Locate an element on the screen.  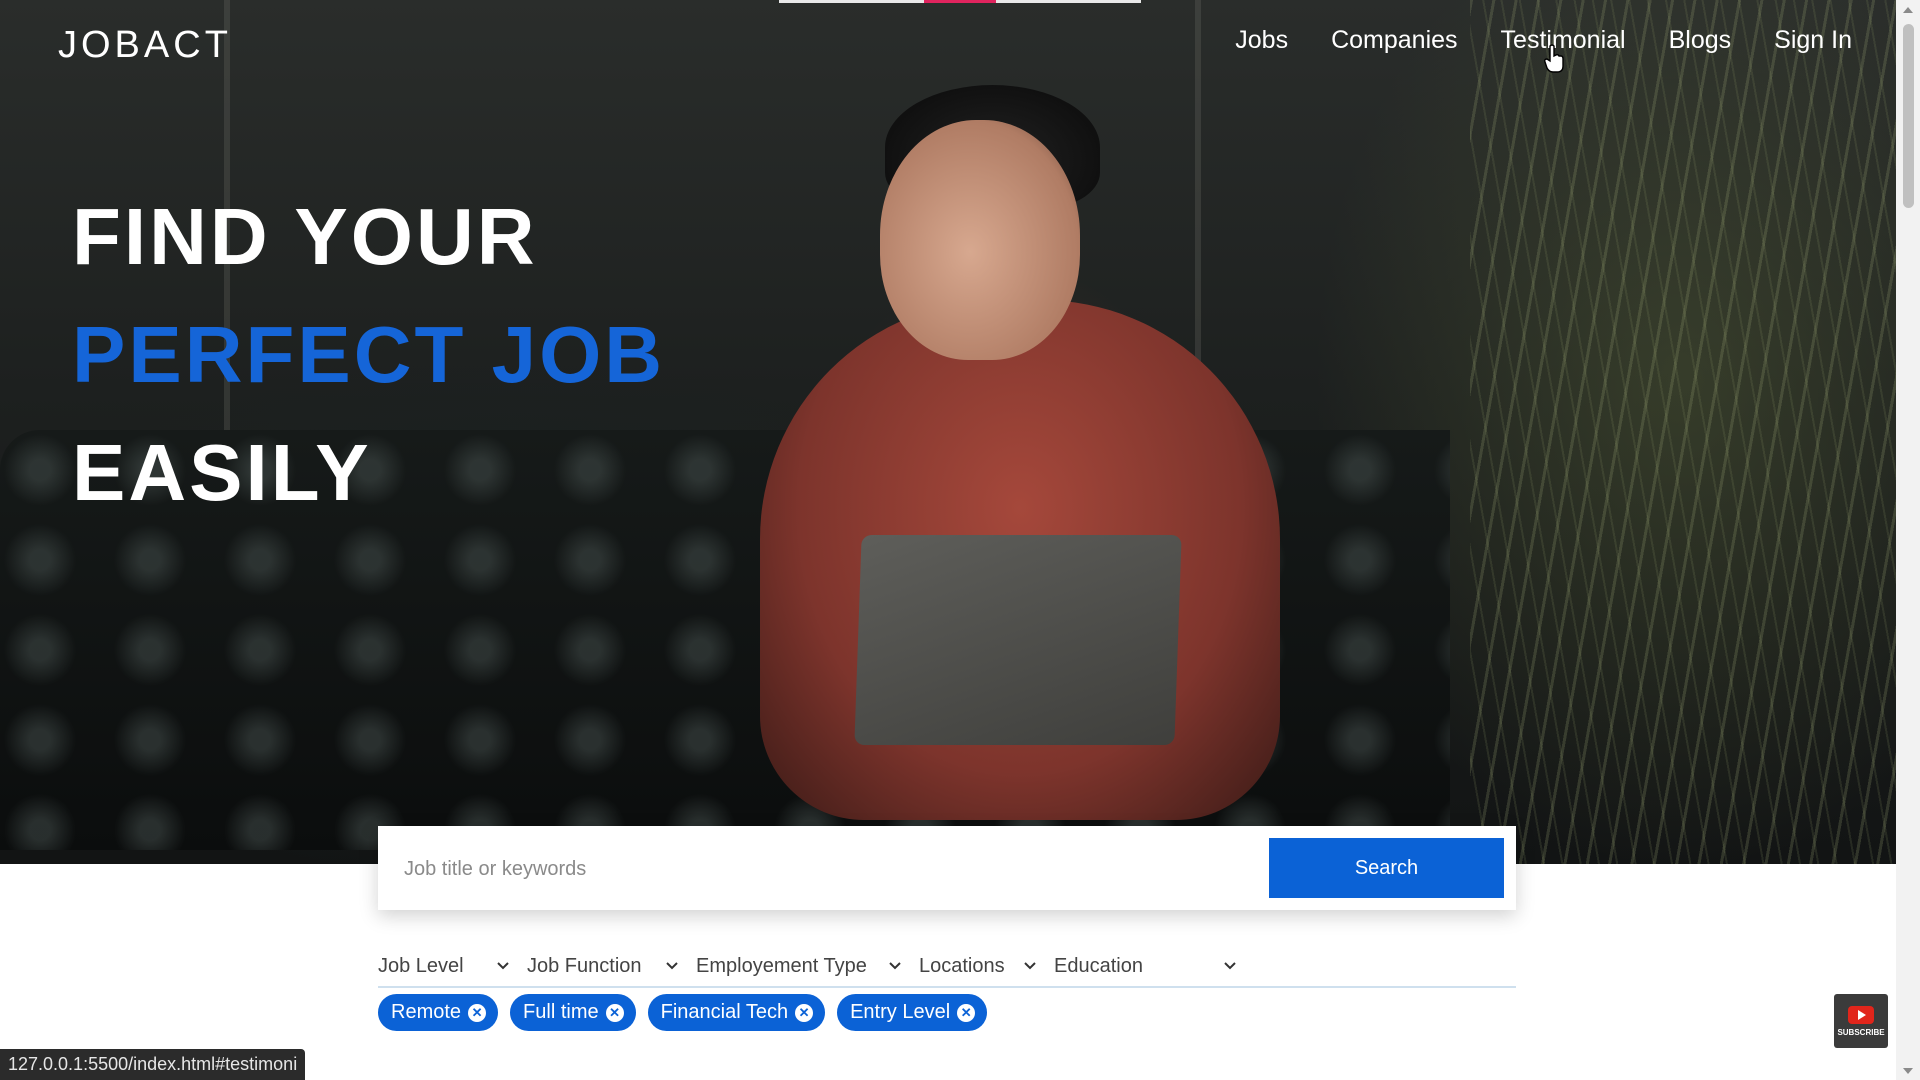
person-head is located at coordinates (980, 240).